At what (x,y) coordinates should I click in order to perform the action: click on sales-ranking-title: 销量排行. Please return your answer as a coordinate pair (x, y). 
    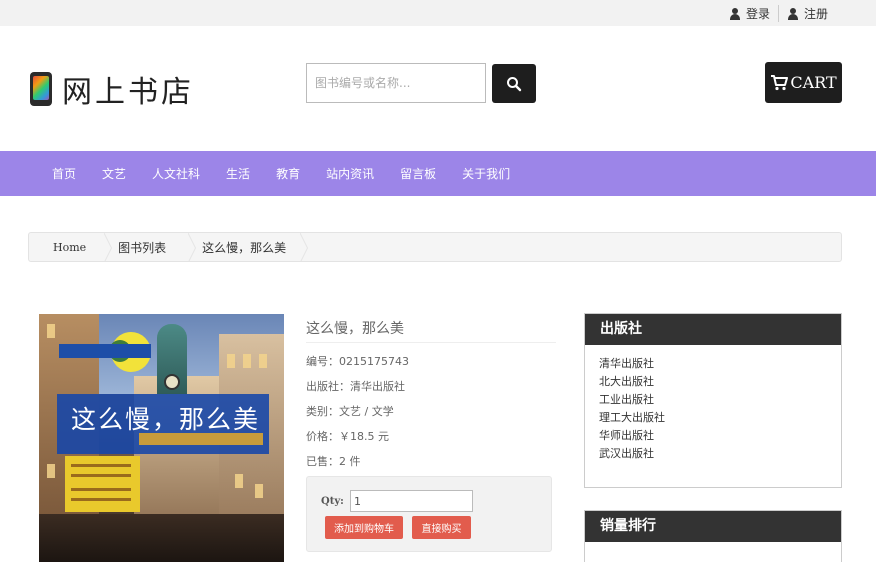
    Looking at the image, I should click on (713, 526).